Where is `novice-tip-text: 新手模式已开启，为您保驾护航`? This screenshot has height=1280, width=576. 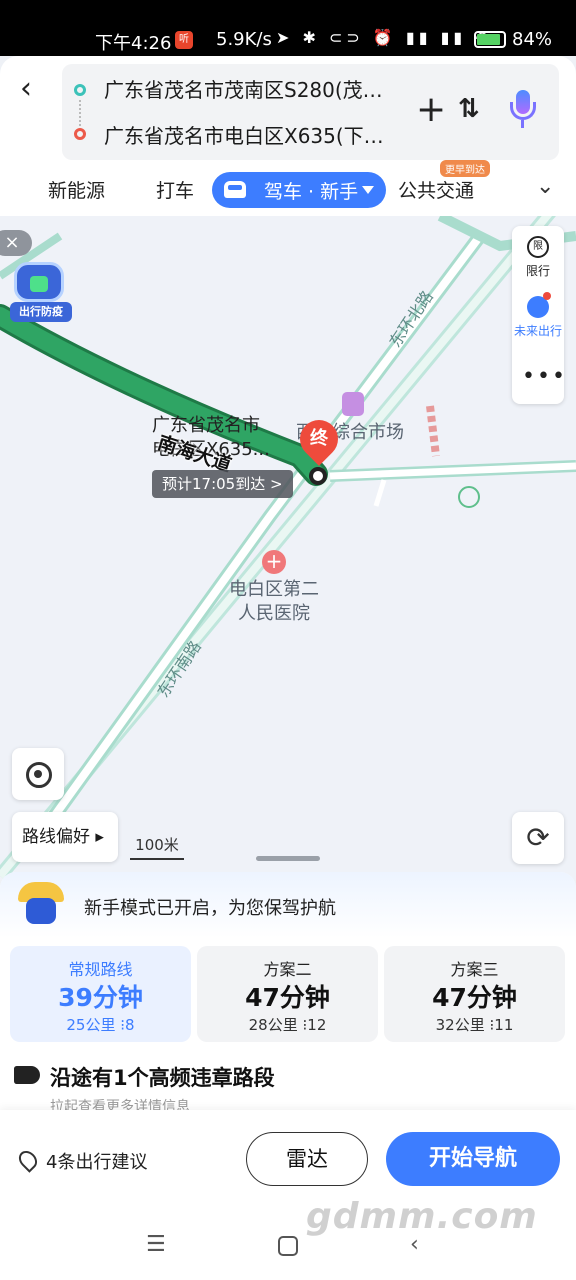 novice-tip-text: 新手模式已开启，为您保驾护航 is located at coordinates (210, 908).